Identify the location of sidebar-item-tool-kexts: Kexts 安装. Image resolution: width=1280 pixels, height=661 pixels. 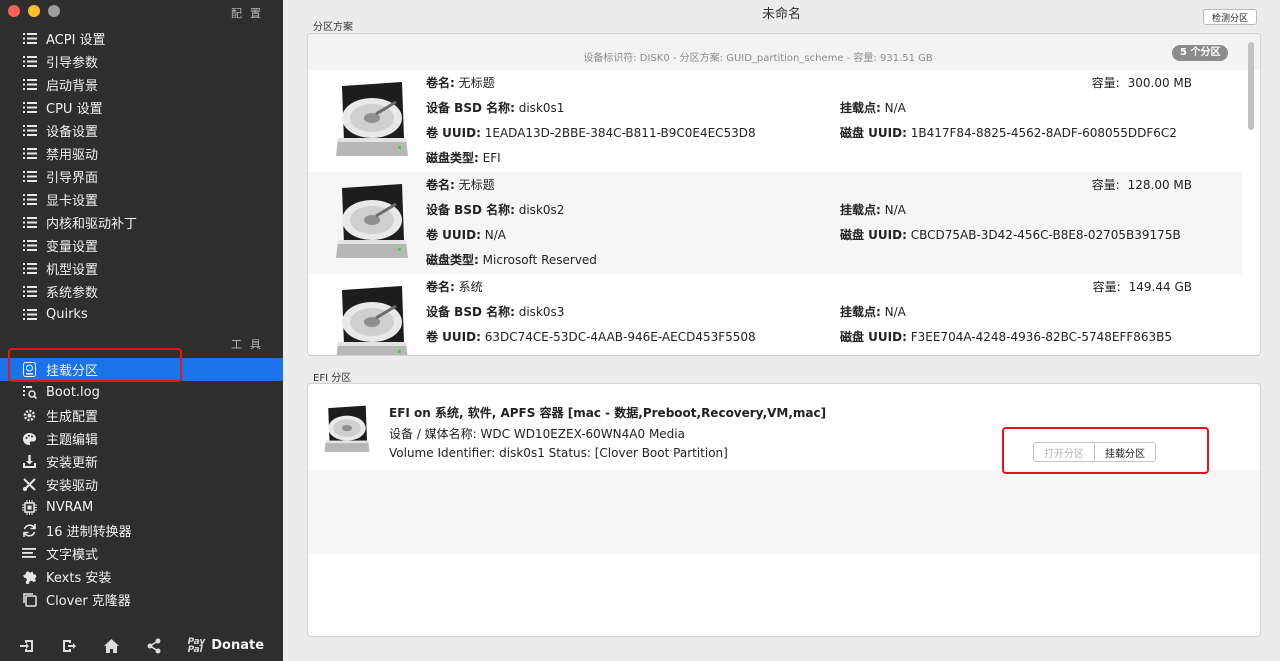
(141, 576).